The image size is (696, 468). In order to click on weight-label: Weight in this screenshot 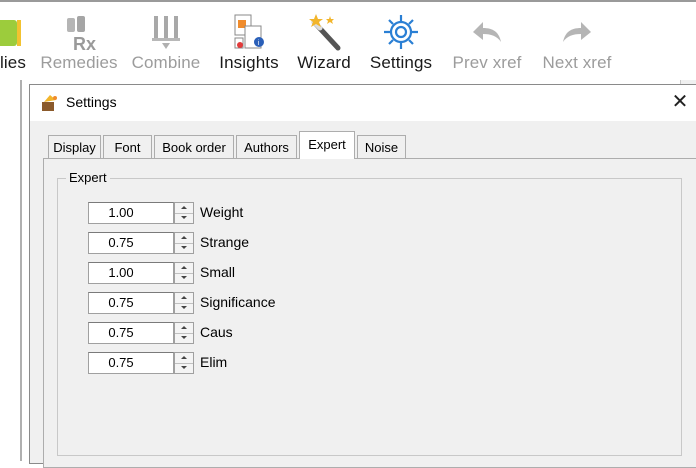, I will do `click(222, 212)`.